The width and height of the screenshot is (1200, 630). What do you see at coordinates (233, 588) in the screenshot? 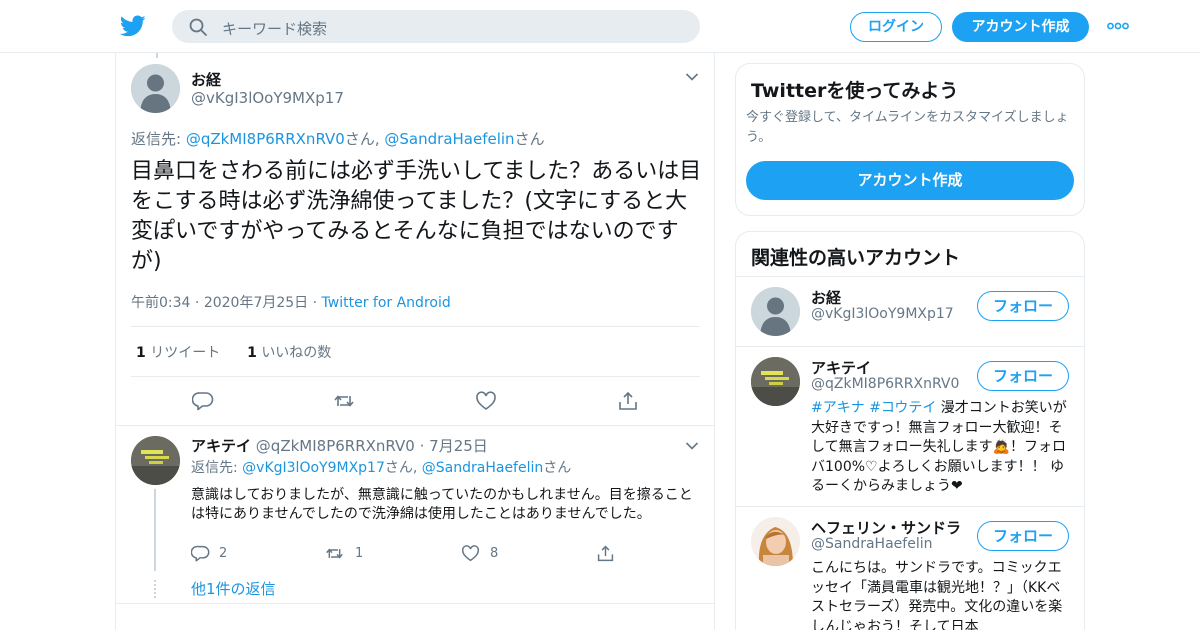
I see `more-replies-link: 他1件の返信` at bounding box center [233, 588].